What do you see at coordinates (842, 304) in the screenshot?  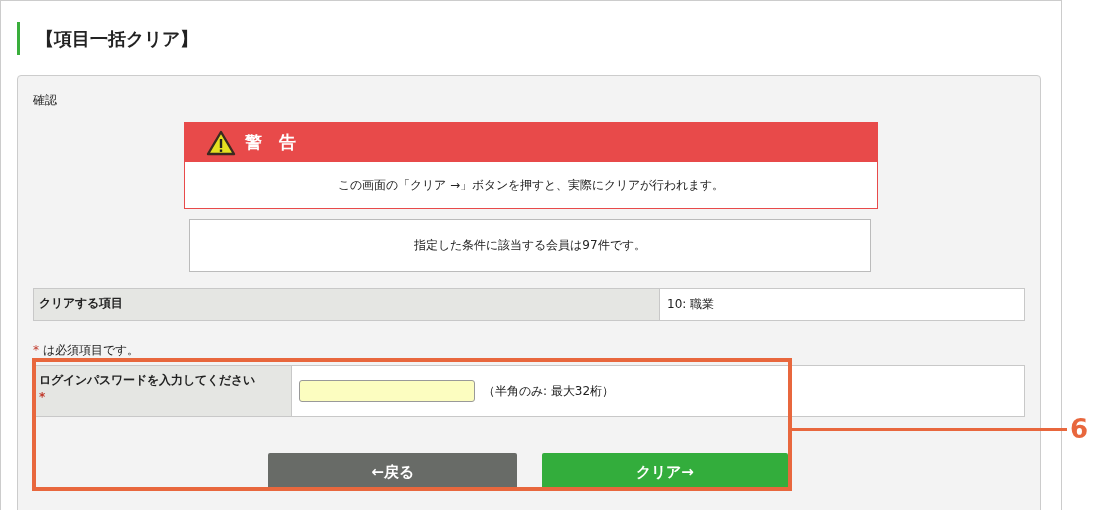 I see `table-cell: 10: 職業` at bounding box center [842, 304].